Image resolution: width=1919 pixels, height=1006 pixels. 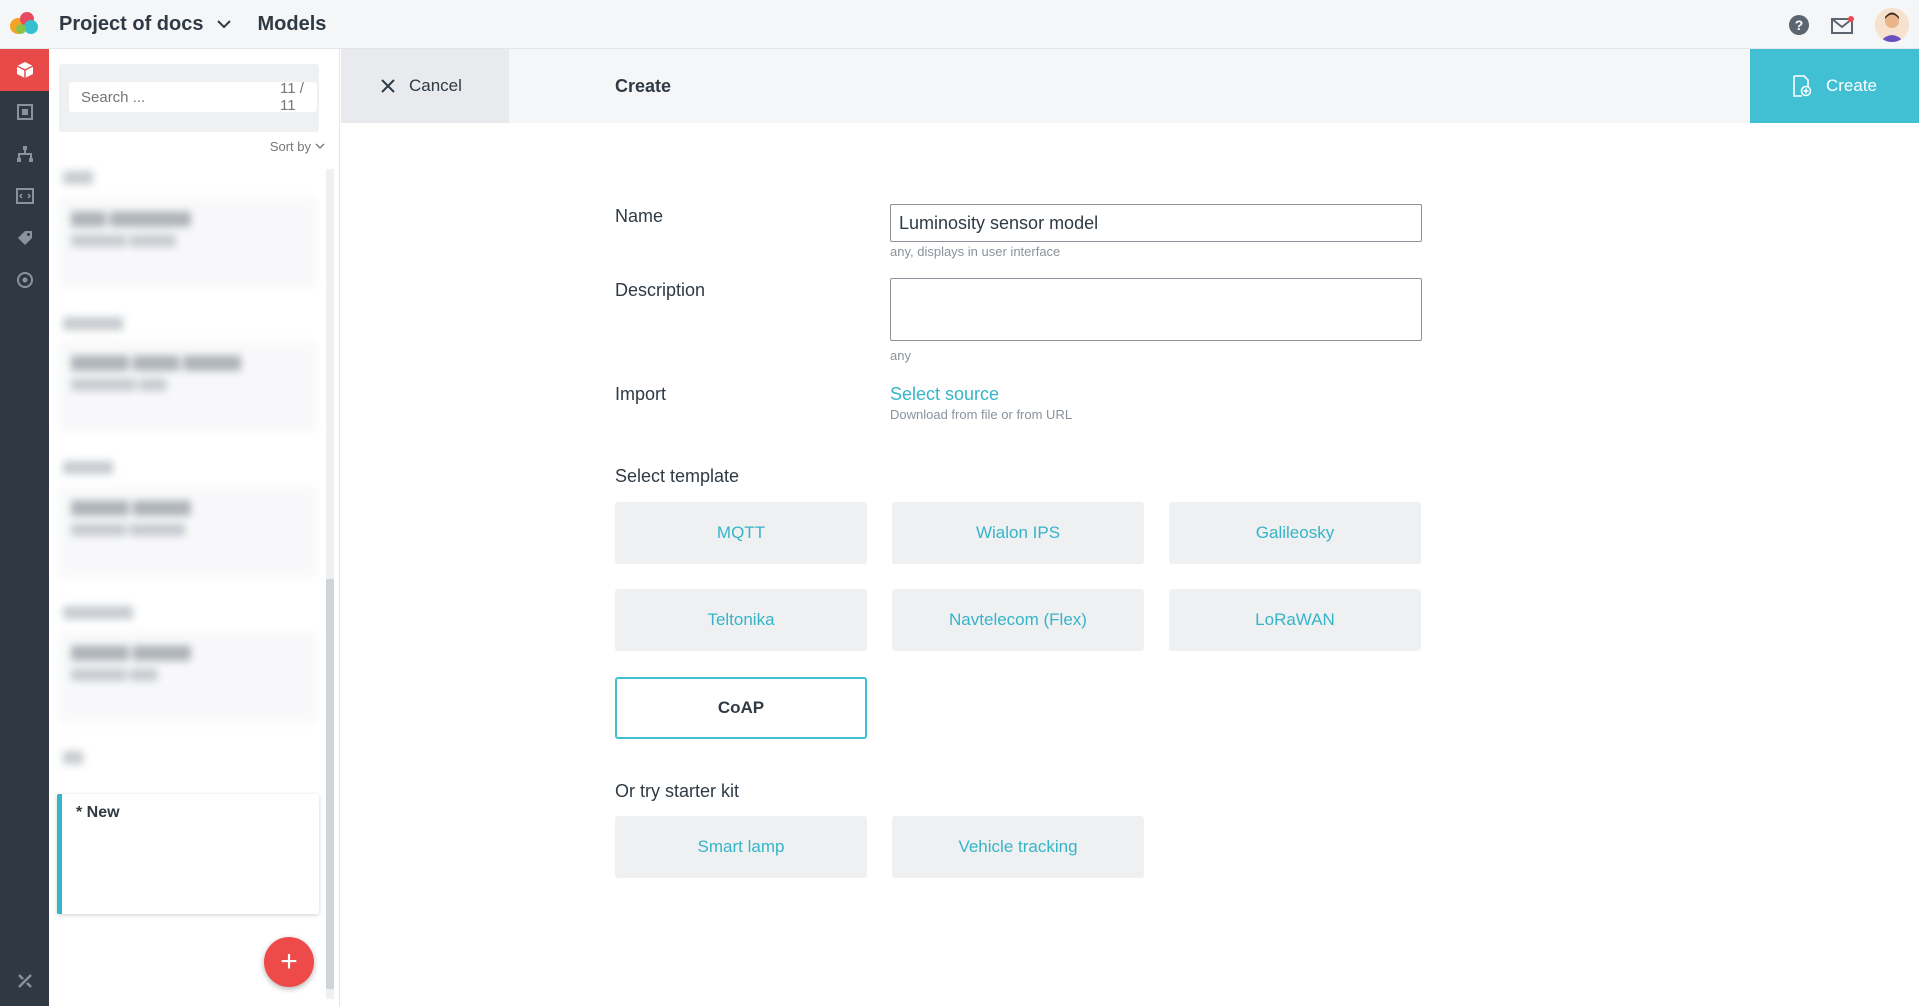 I want to click on cancel-button: Cancel, so click(x=425, y=86).